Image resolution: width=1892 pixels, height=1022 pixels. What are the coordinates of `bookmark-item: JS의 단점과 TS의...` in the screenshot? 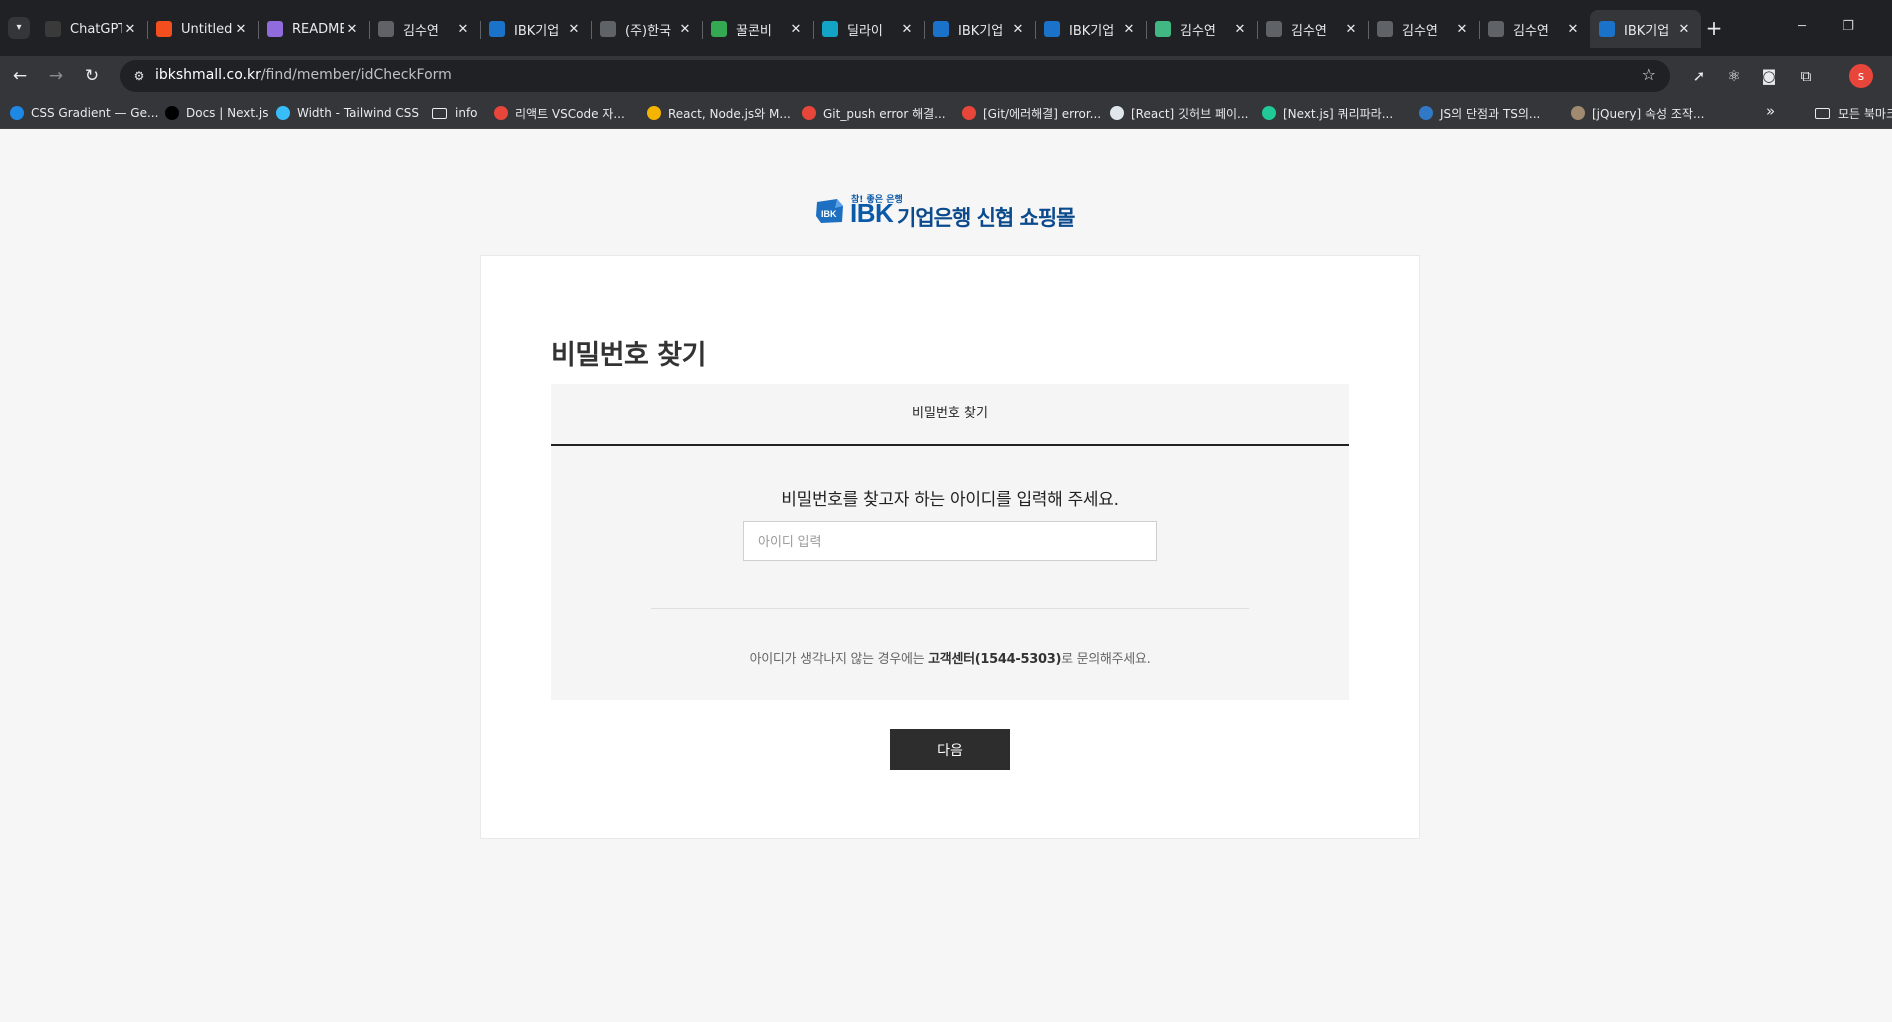 It's located at (1479, 113).